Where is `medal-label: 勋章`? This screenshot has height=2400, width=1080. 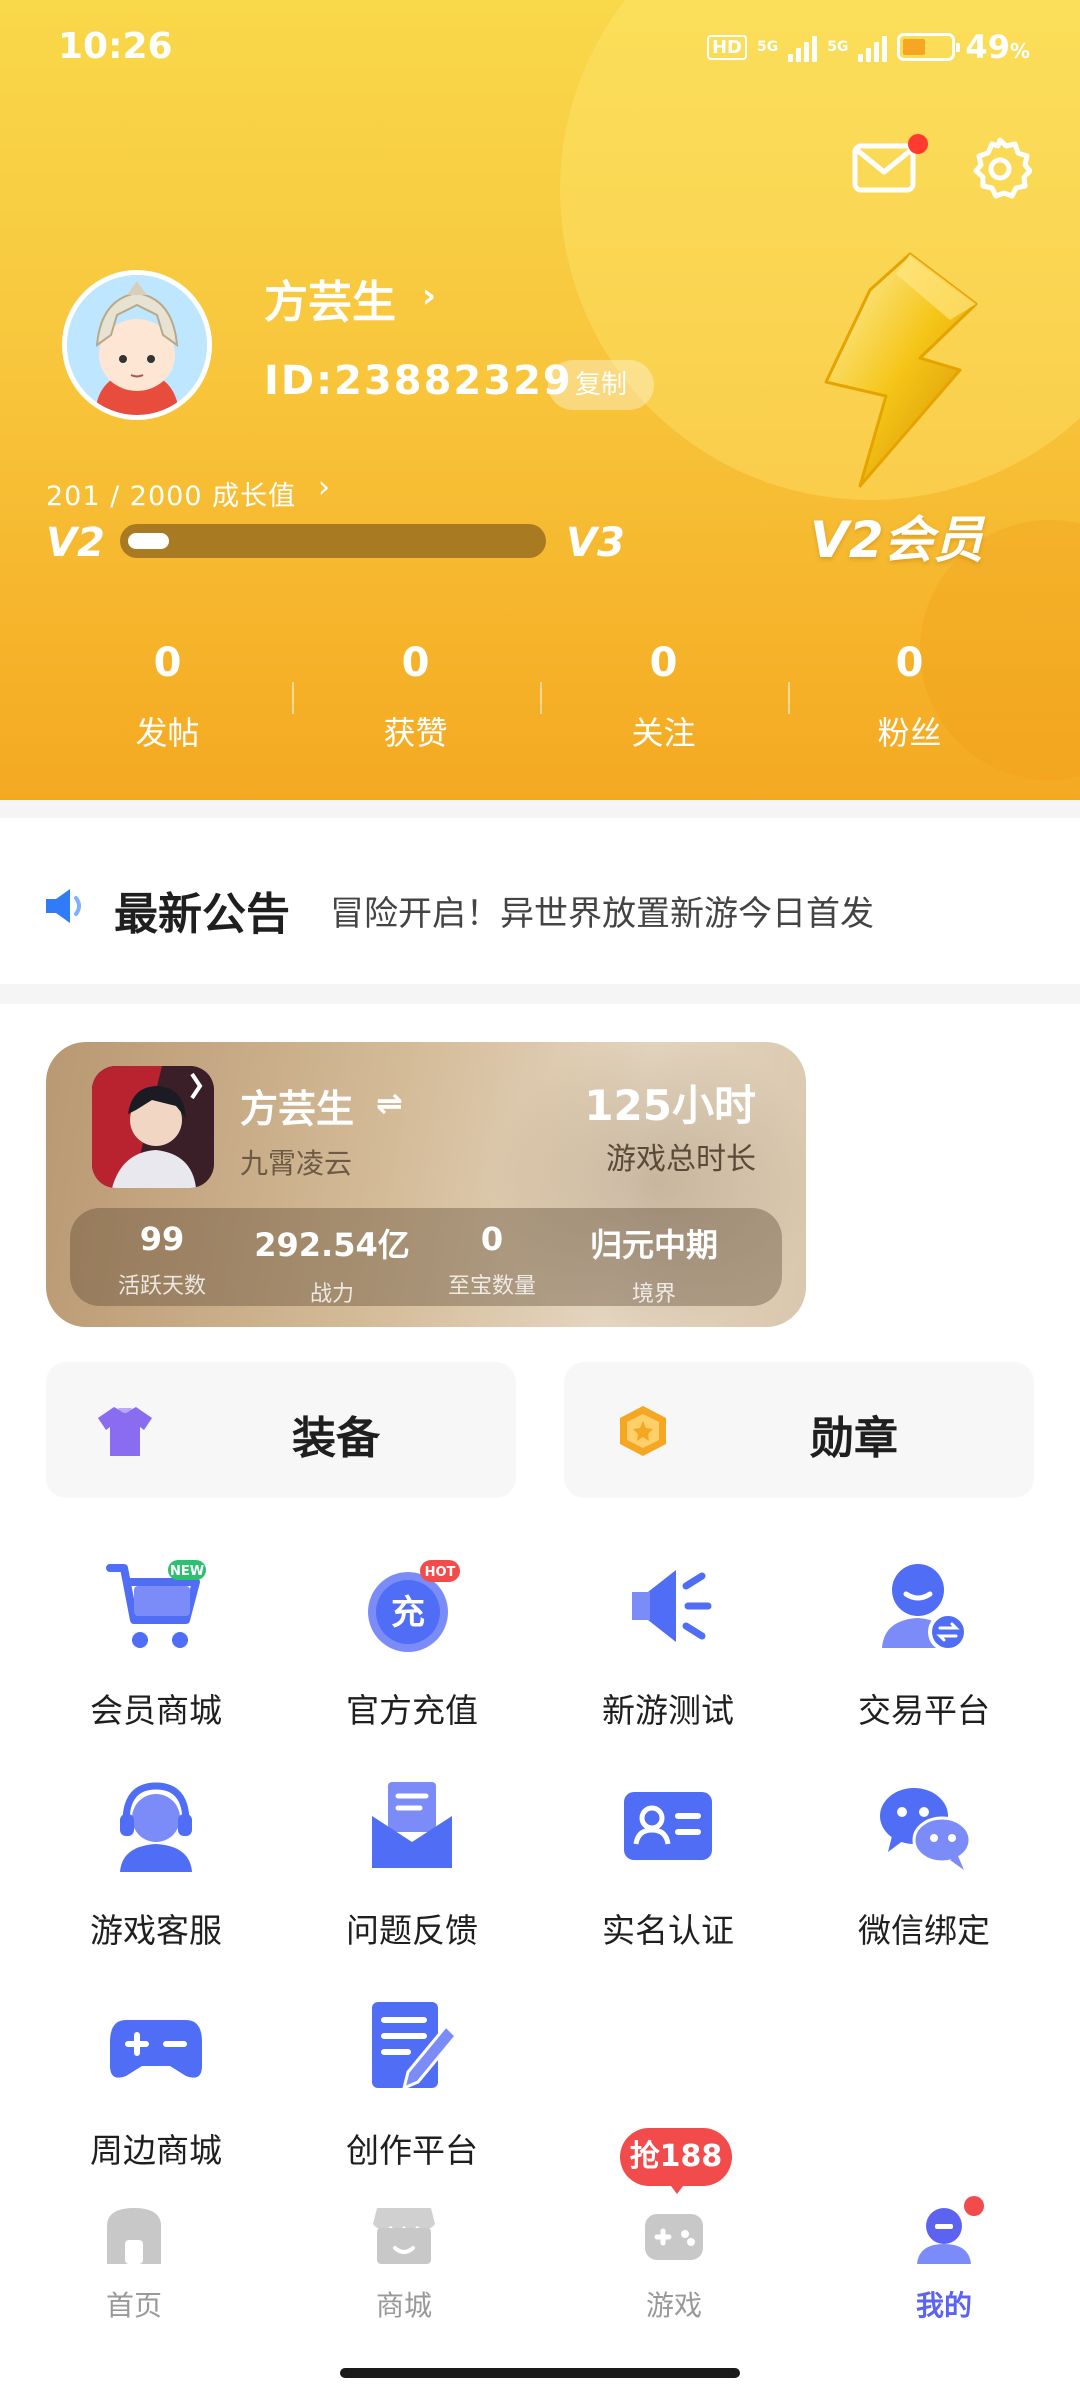 medal-label: 勋章 is located at coordinates (854, 1438).